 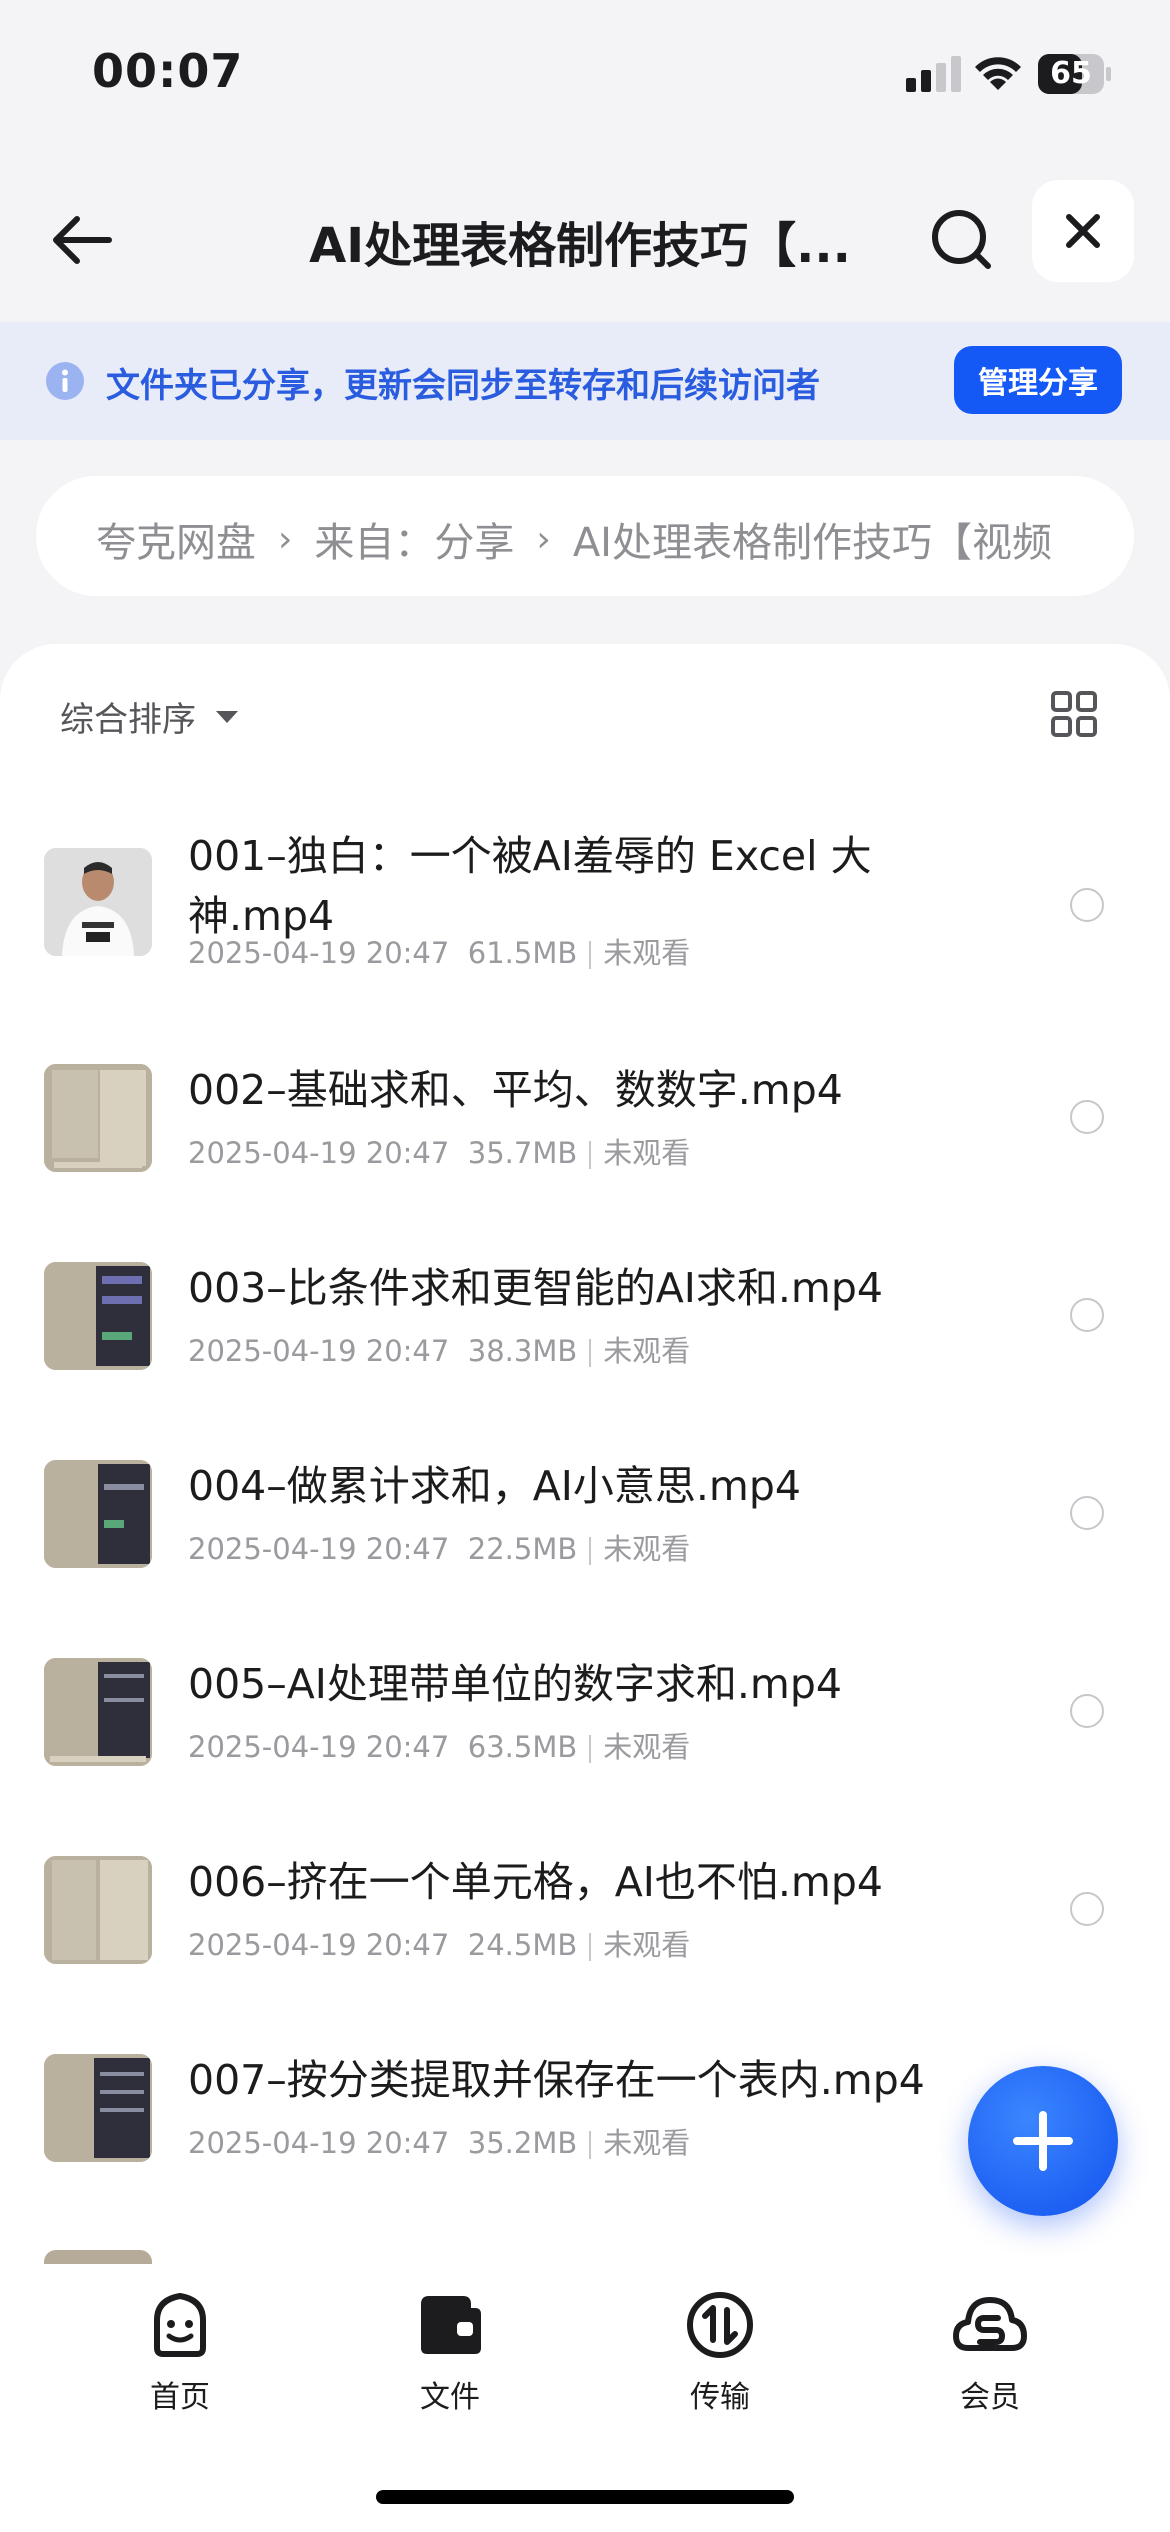 I want to click on search-button, so click(x=962, y=240).